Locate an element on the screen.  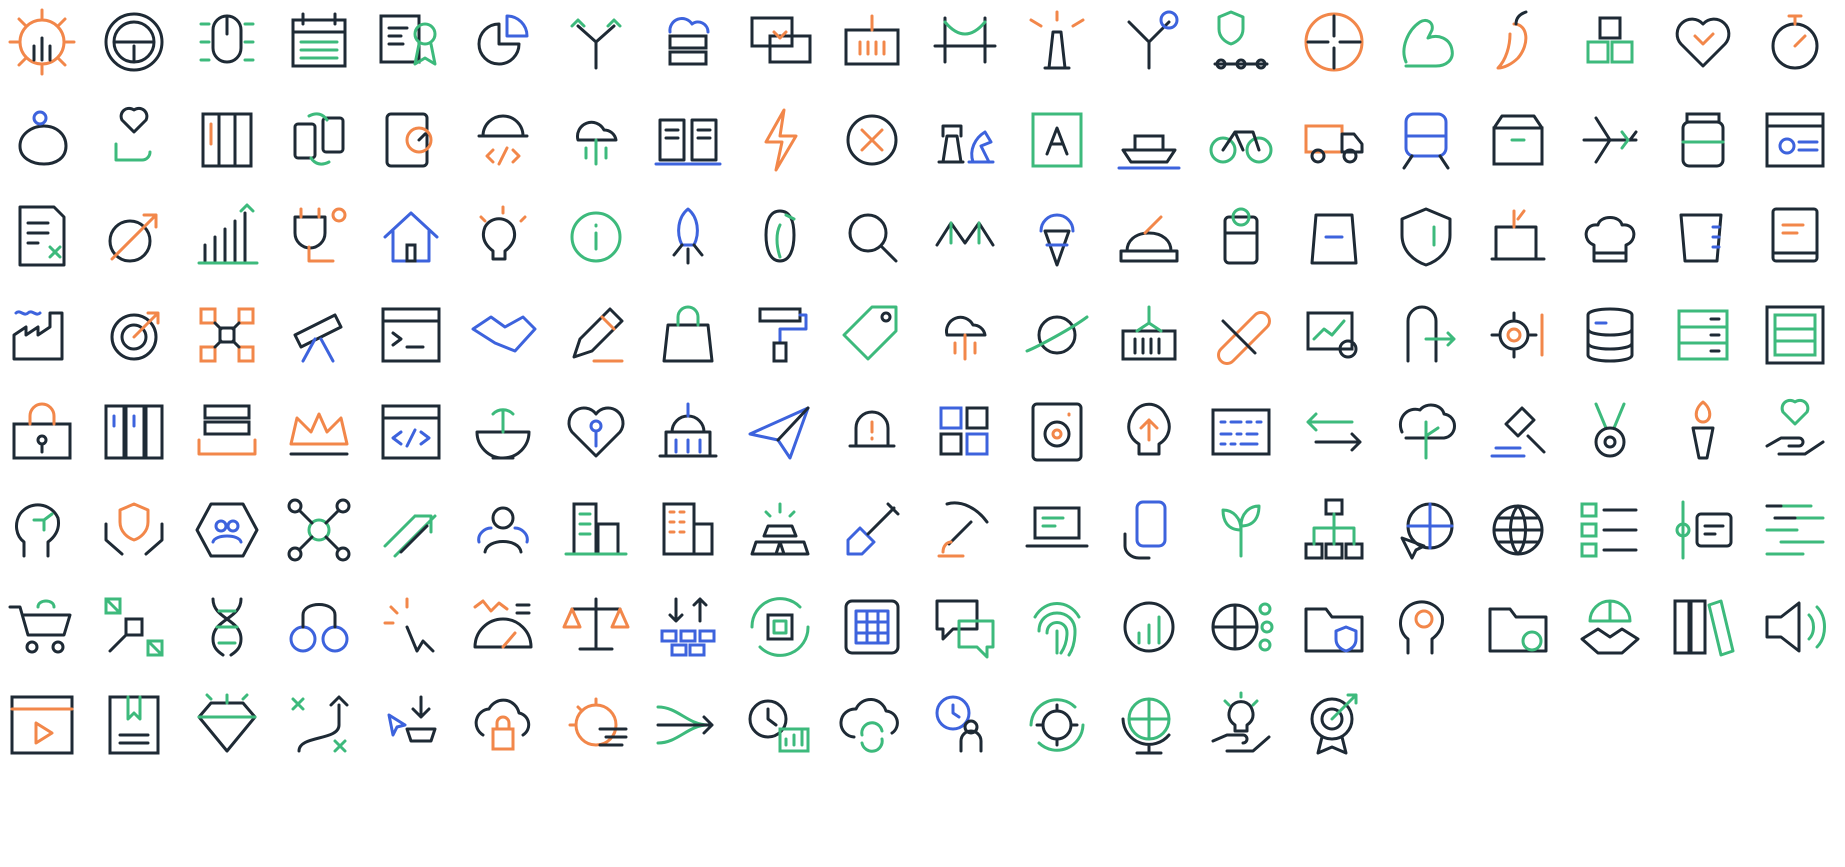
book-icon-glyph is located at coordinates (1795, 235).